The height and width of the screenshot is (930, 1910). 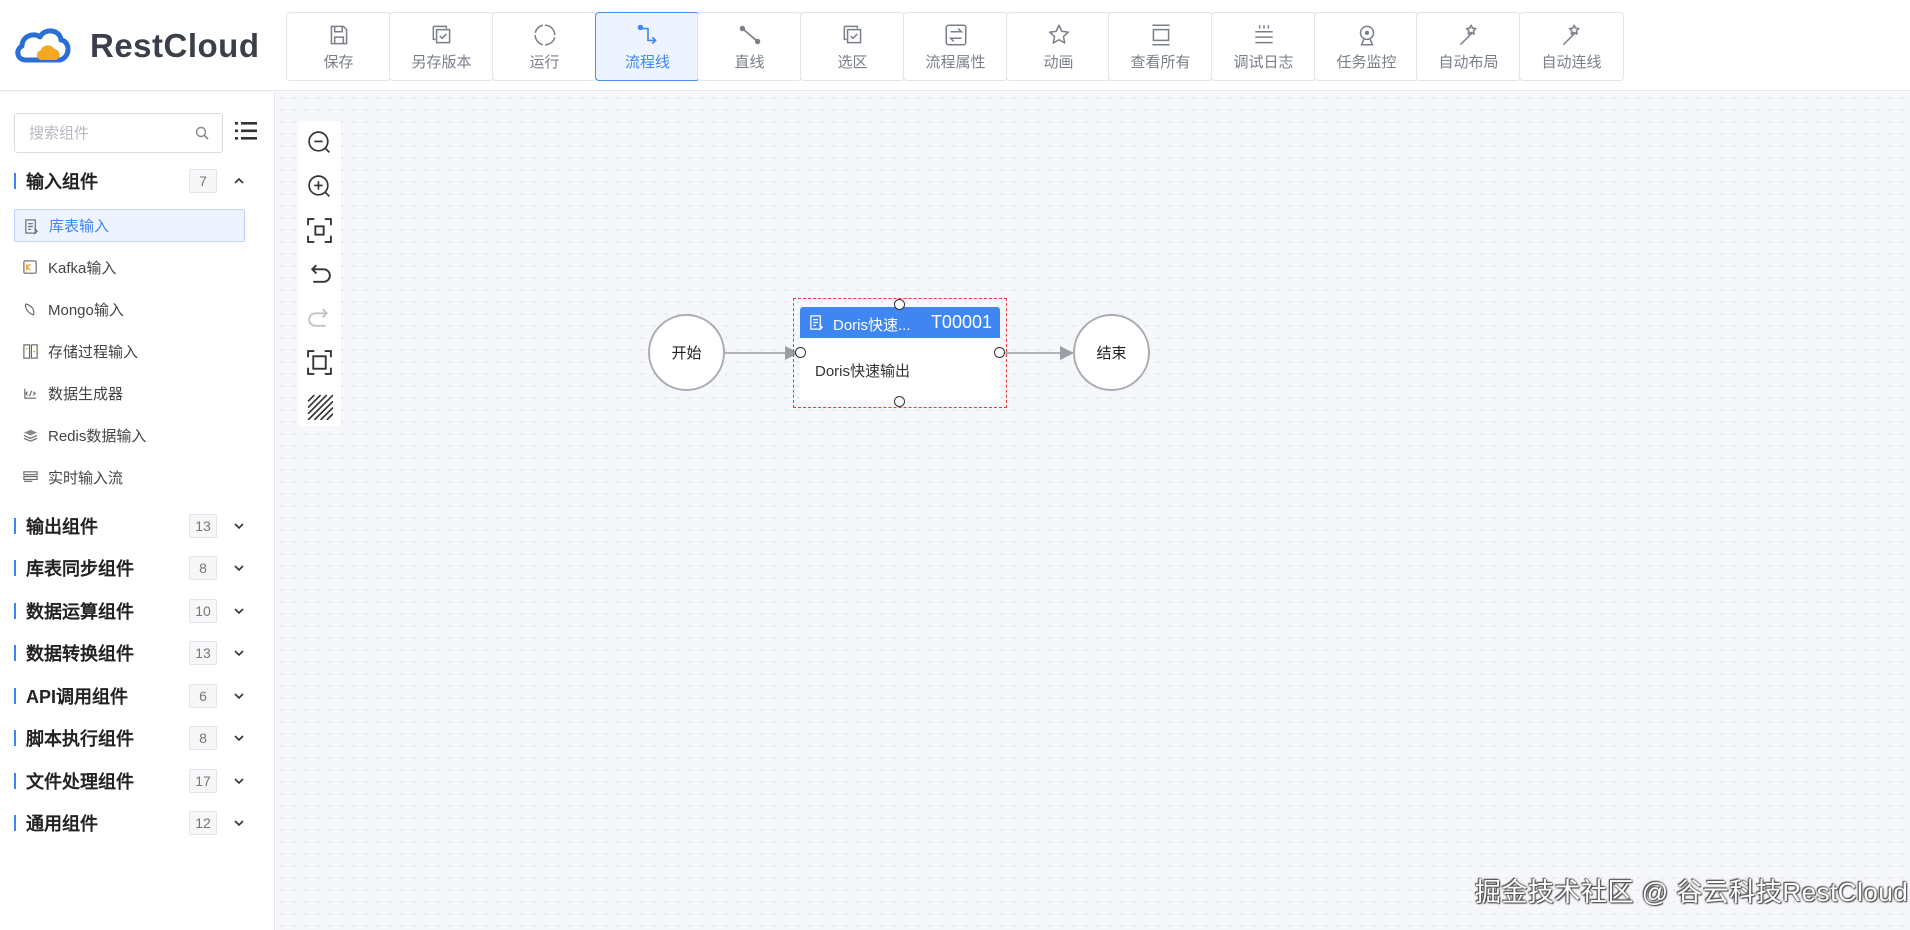 What do you see at coordinates (749, 34) in the screenshot?
I see `straight-line-icon` at bounding box center [749, 34].